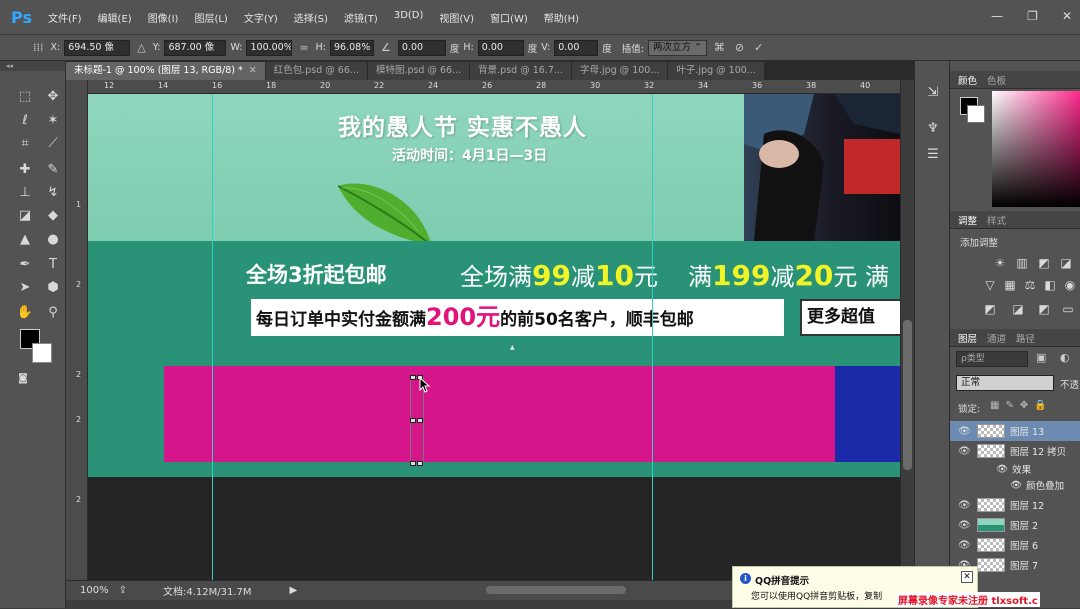 The height and width of the screenshot is (609, 1080). I want to click on layer-effect-row: 👁 颜色叠加, so click(1015, 485).